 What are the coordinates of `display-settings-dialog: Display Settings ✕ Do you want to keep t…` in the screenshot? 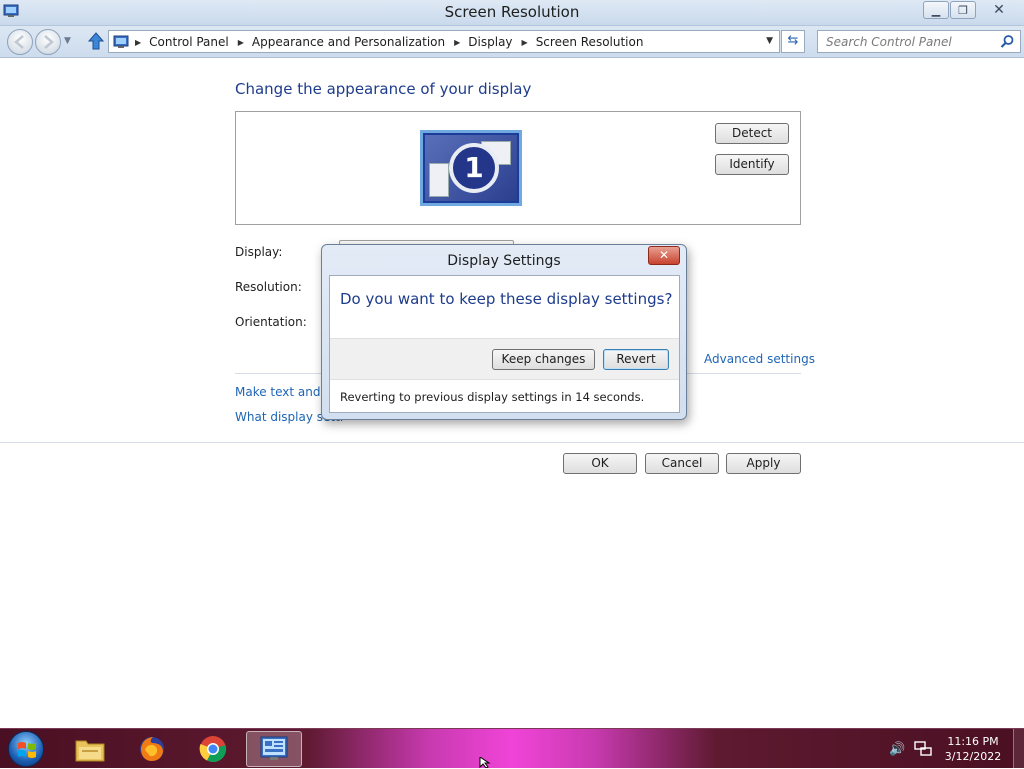 It's located at (504, 332).